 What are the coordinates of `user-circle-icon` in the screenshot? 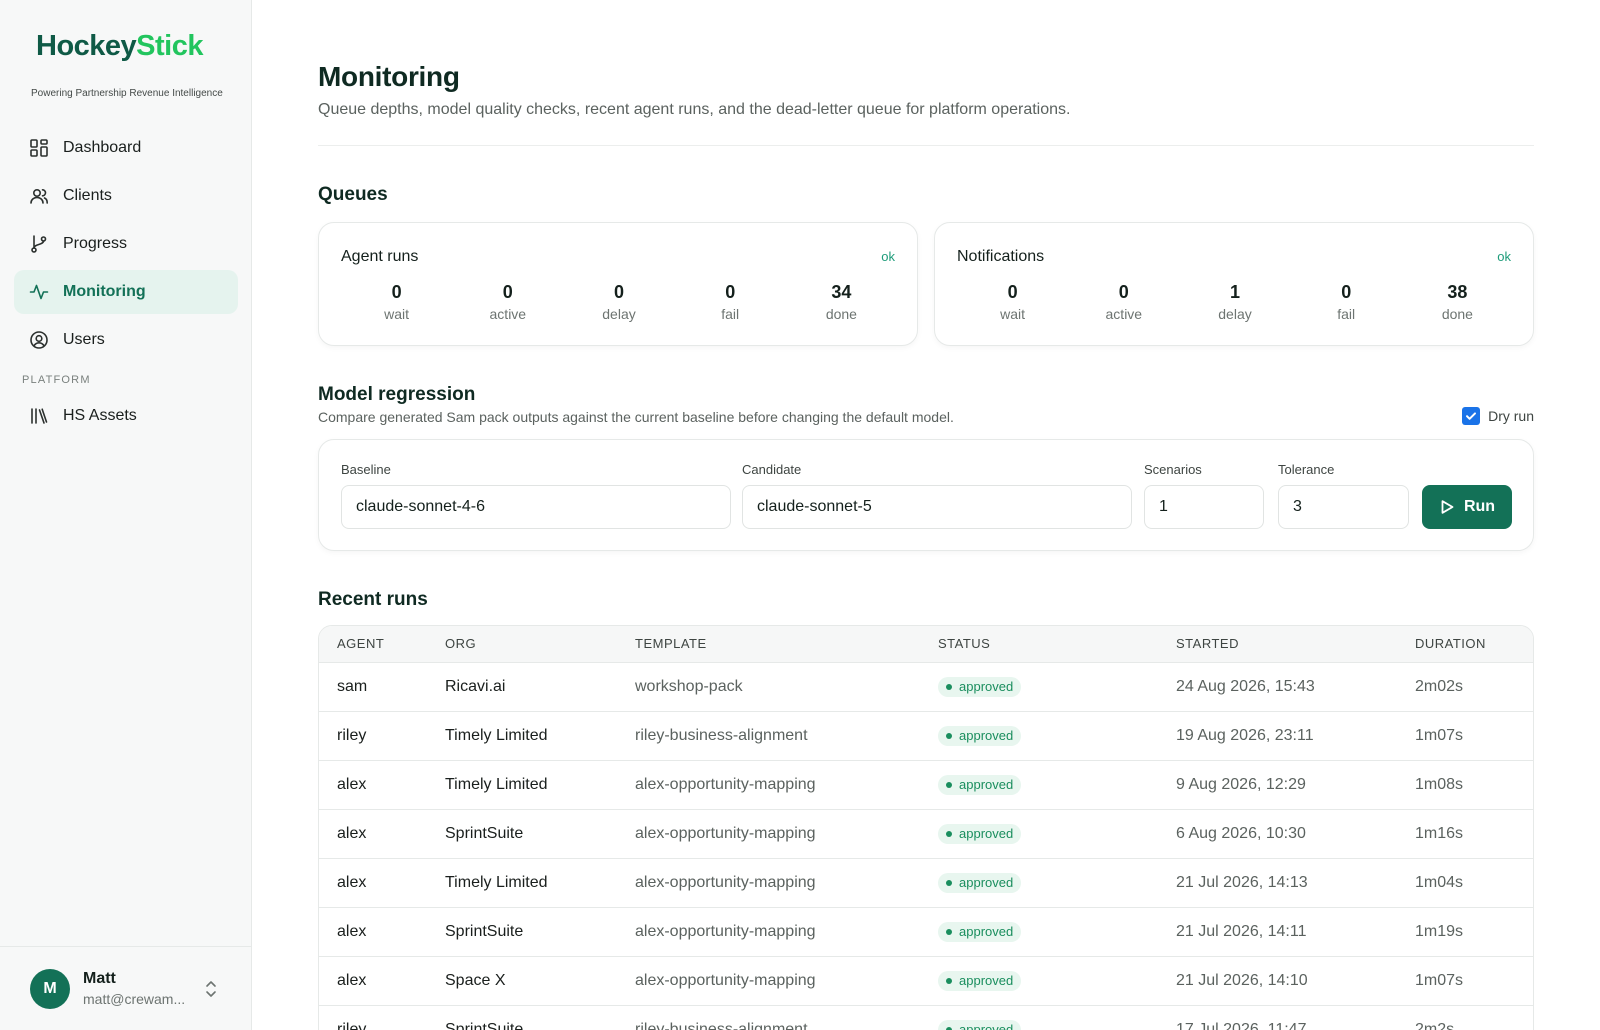 It's located at (39, 340).